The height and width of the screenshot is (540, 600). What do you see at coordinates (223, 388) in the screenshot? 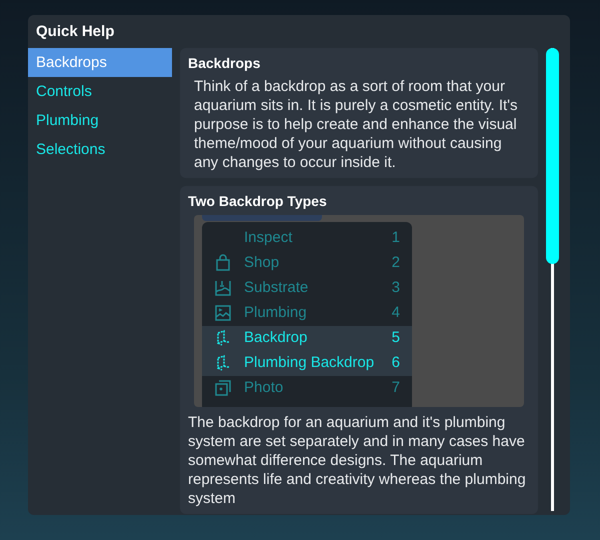
I see `photos-icon` at bounding box center [223, 388].